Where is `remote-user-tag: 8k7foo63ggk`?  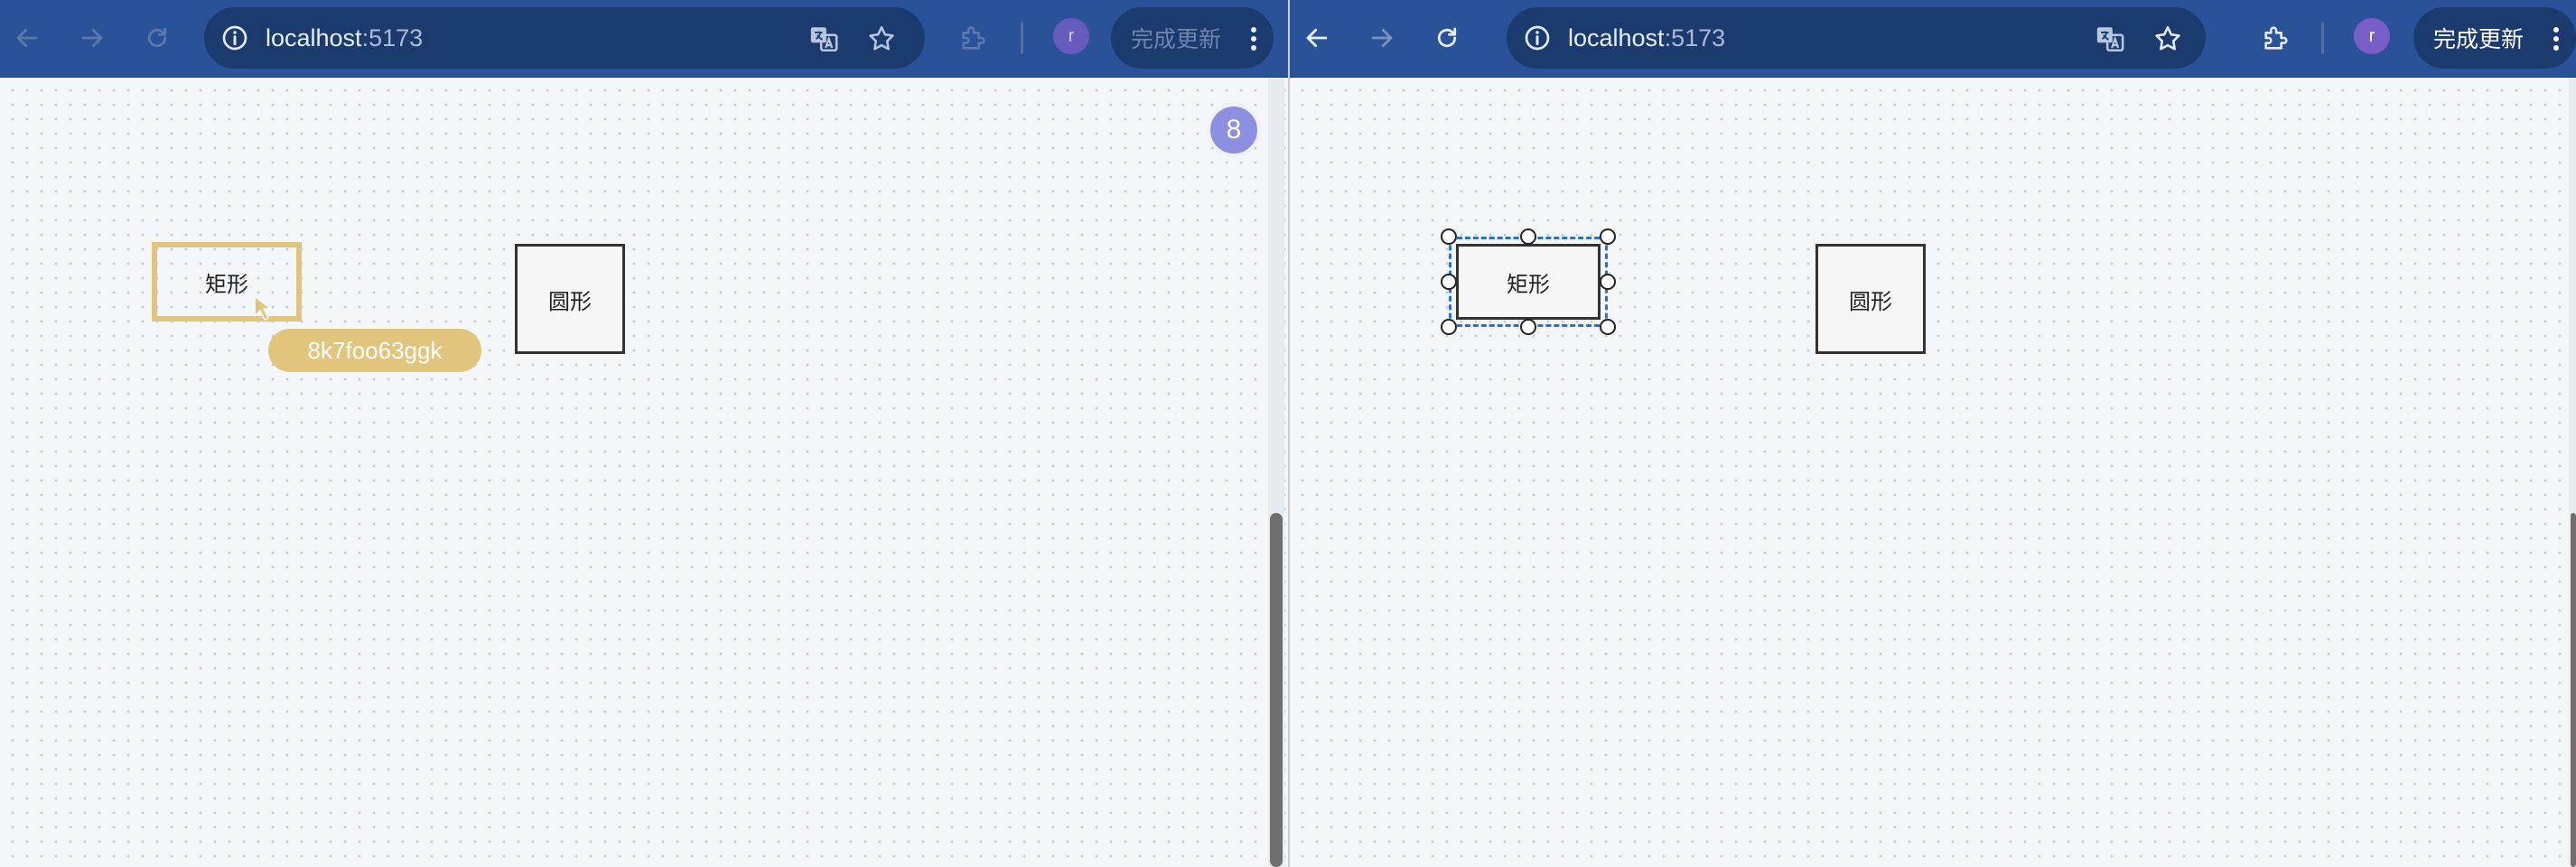 remote-user-tag: 8k7foo63ggk is located at coordinates (374, 351).